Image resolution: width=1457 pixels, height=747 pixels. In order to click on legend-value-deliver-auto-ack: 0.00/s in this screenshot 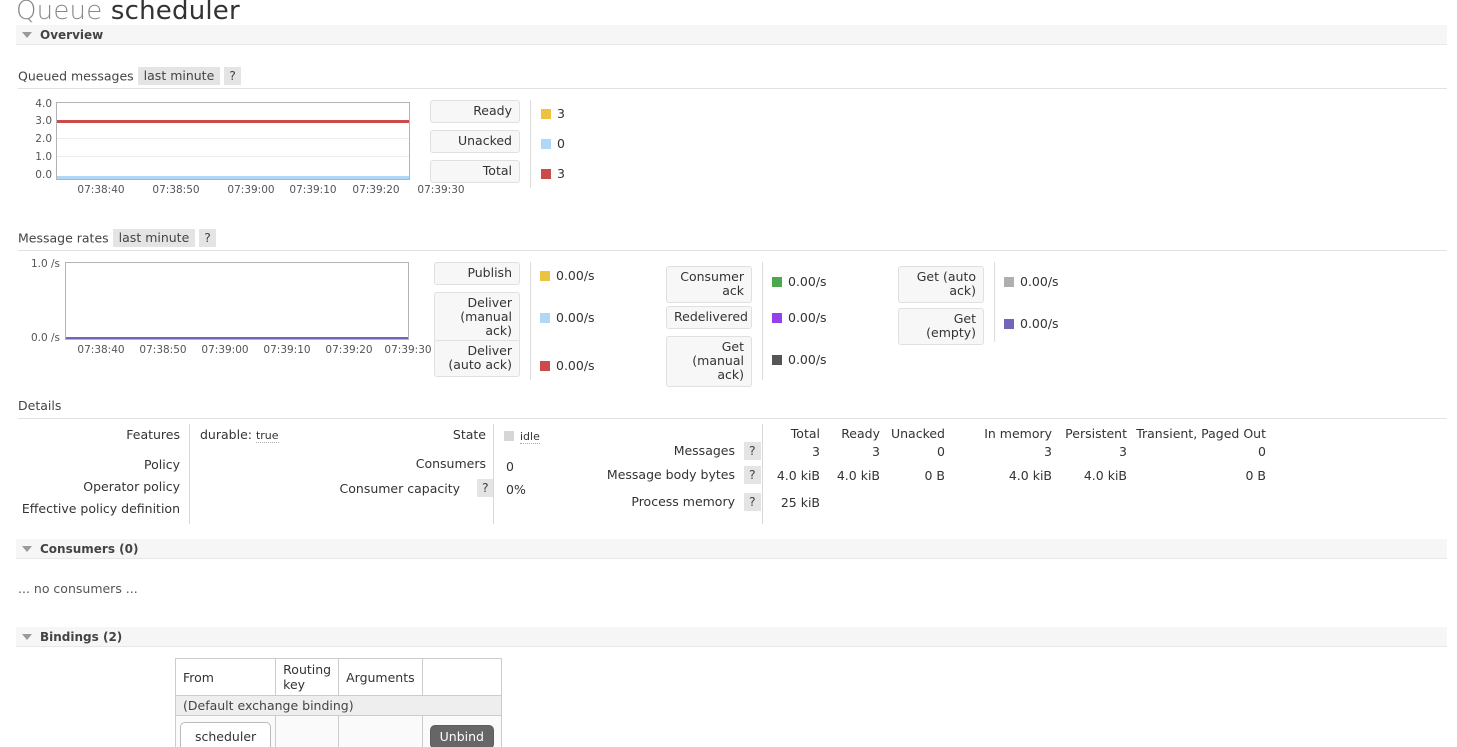, I will do `click(567, 365)`.